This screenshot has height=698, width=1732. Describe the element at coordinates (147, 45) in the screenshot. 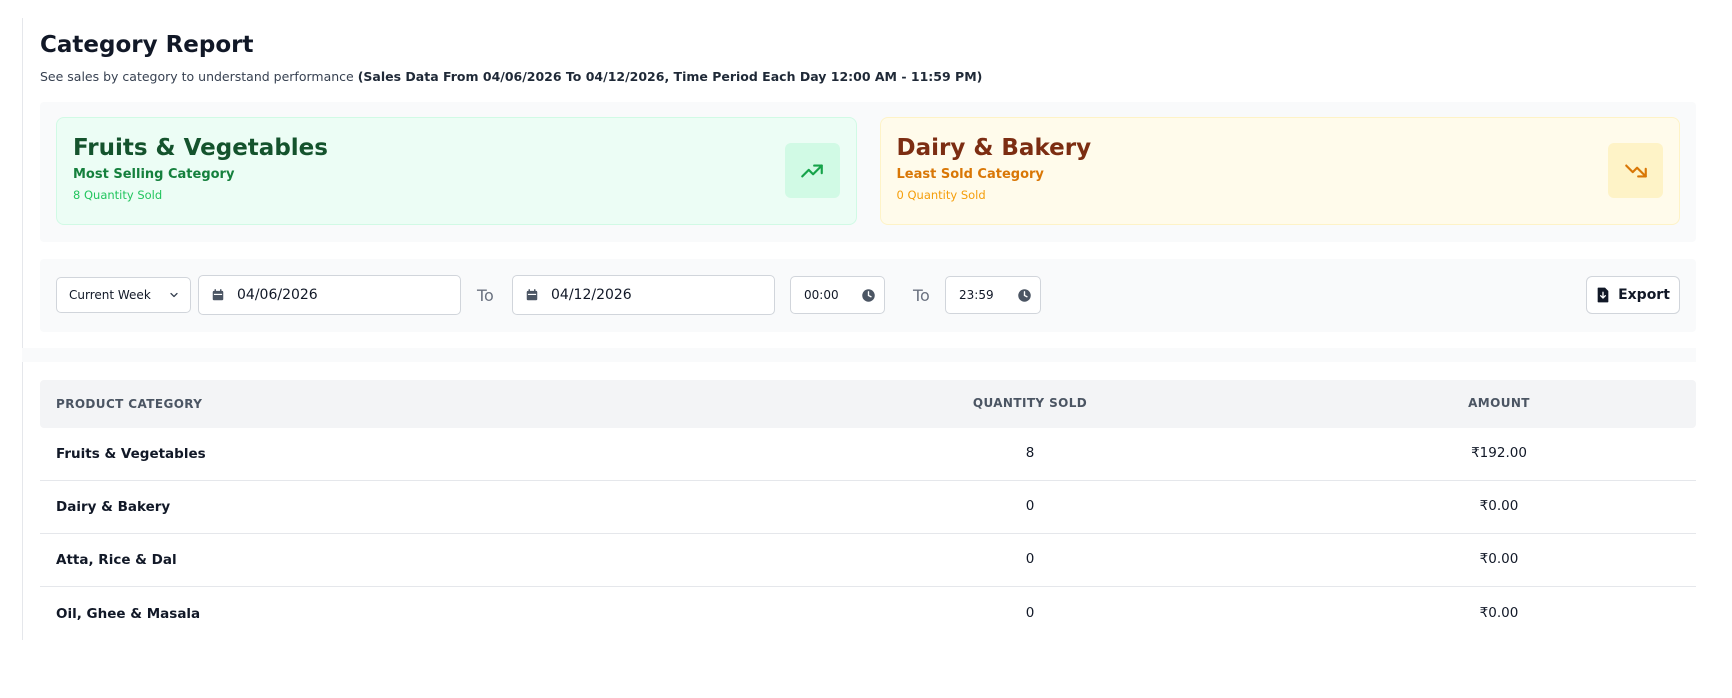

I see `page-title: Category Report` at that location.